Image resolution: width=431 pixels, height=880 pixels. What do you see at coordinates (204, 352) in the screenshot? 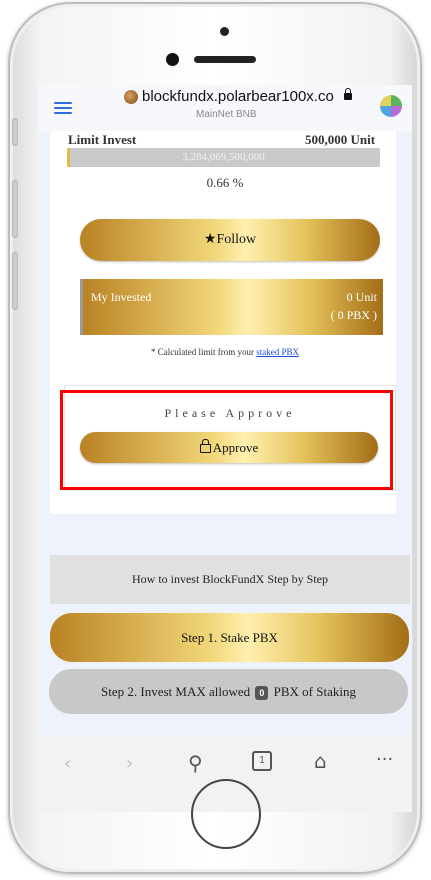
I see `calc-note-text: * Calculated limit from your` at bounding box center [204, 352].